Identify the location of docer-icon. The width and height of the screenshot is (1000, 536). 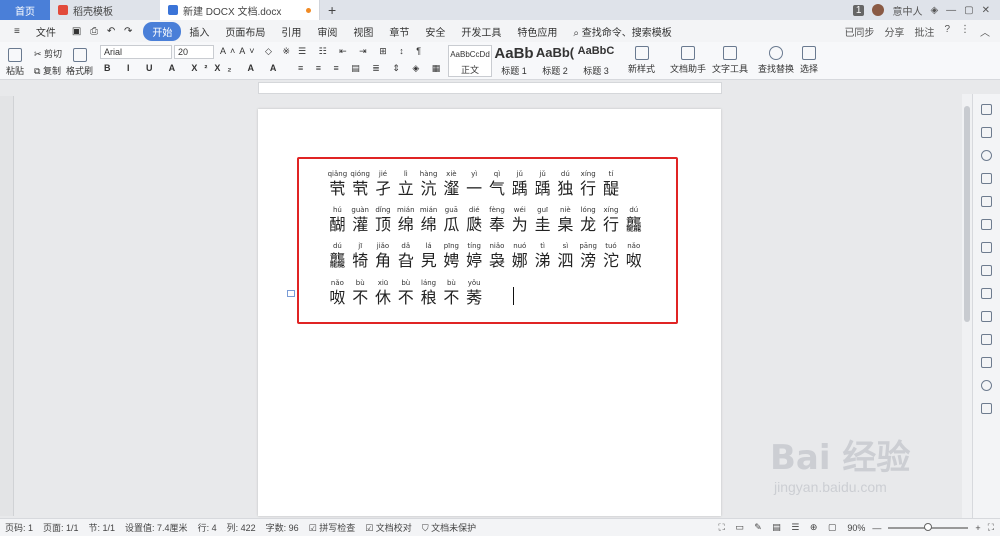
(63, 10).